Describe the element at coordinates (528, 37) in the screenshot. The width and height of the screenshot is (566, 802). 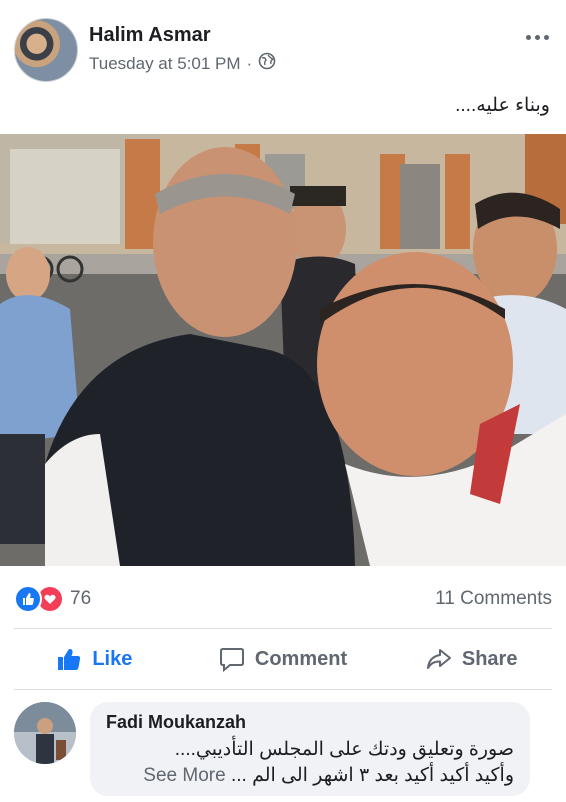
I see `more-dots-icon` at that location.